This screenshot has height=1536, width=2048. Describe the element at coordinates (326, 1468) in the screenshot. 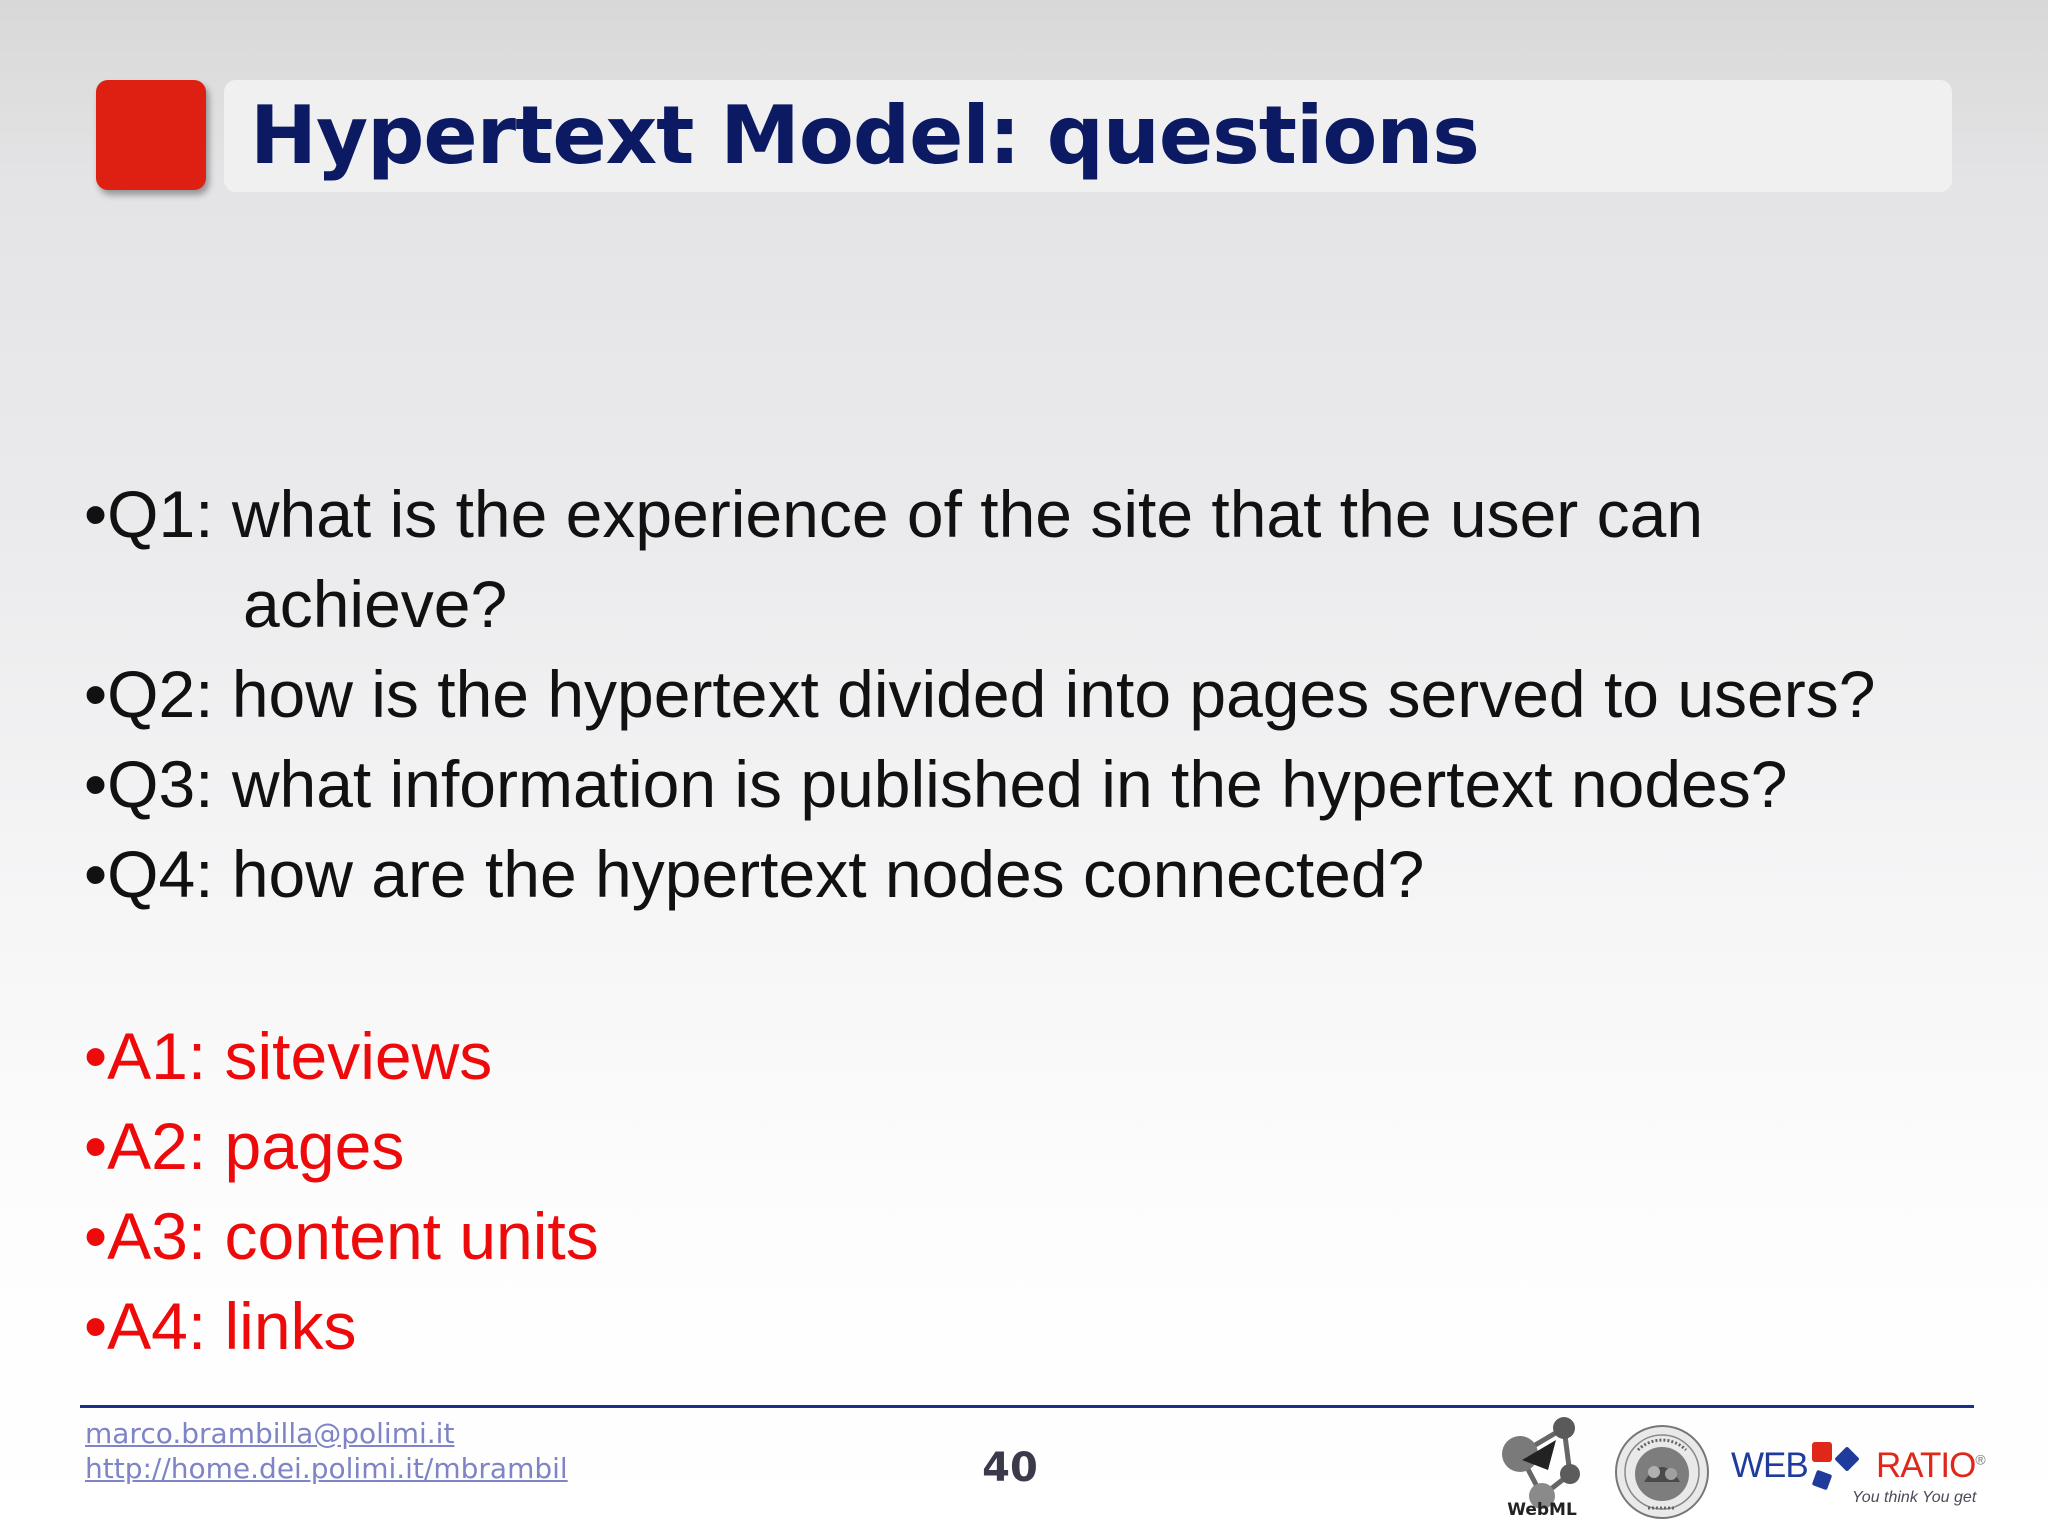

I see `homepage-link: http://home.dei.polimi.it/mbrambil` at that location.